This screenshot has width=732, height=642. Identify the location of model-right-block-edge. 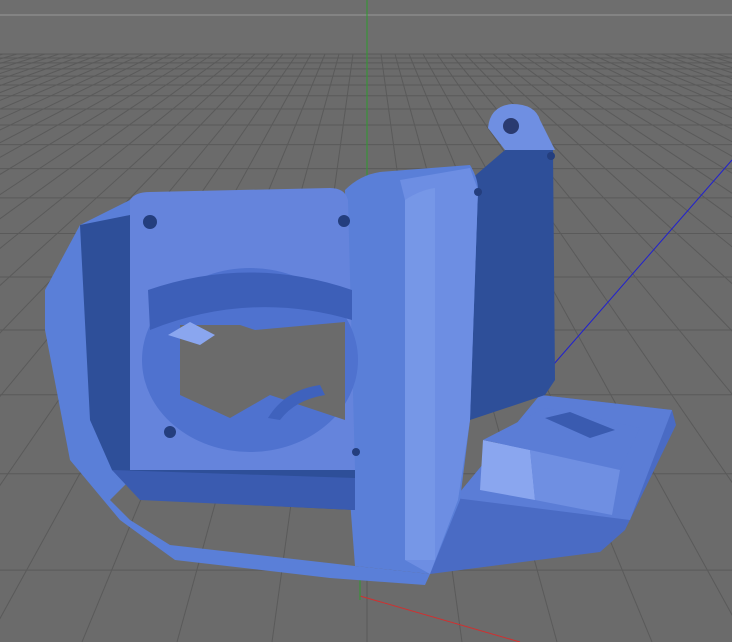
(420, 374).